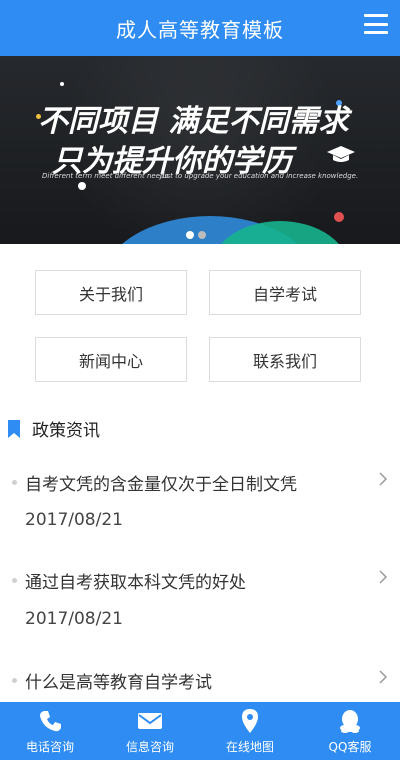  I want to click on section-header: 政策资讯, so click(54, 428).